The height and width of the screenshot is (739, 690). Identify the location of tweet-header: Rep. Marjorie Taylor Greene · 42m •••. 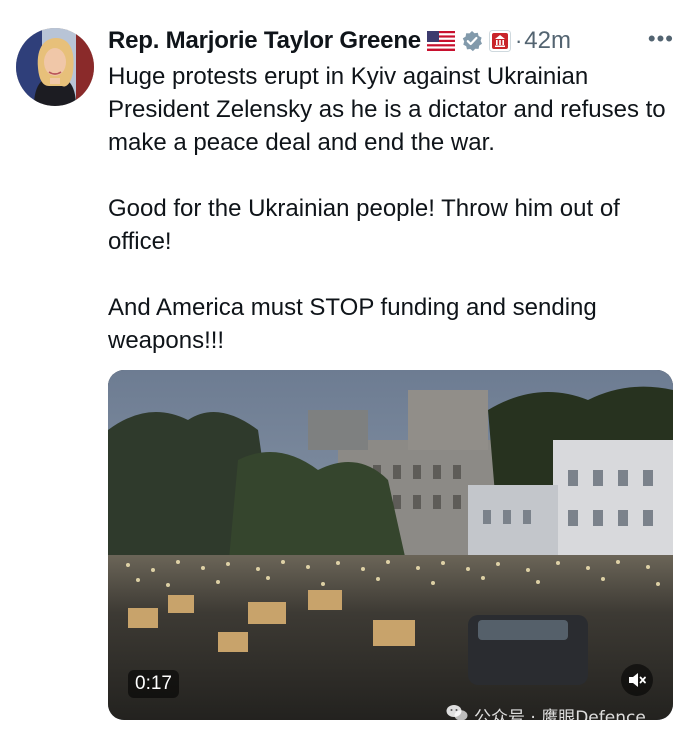
(391, 41).